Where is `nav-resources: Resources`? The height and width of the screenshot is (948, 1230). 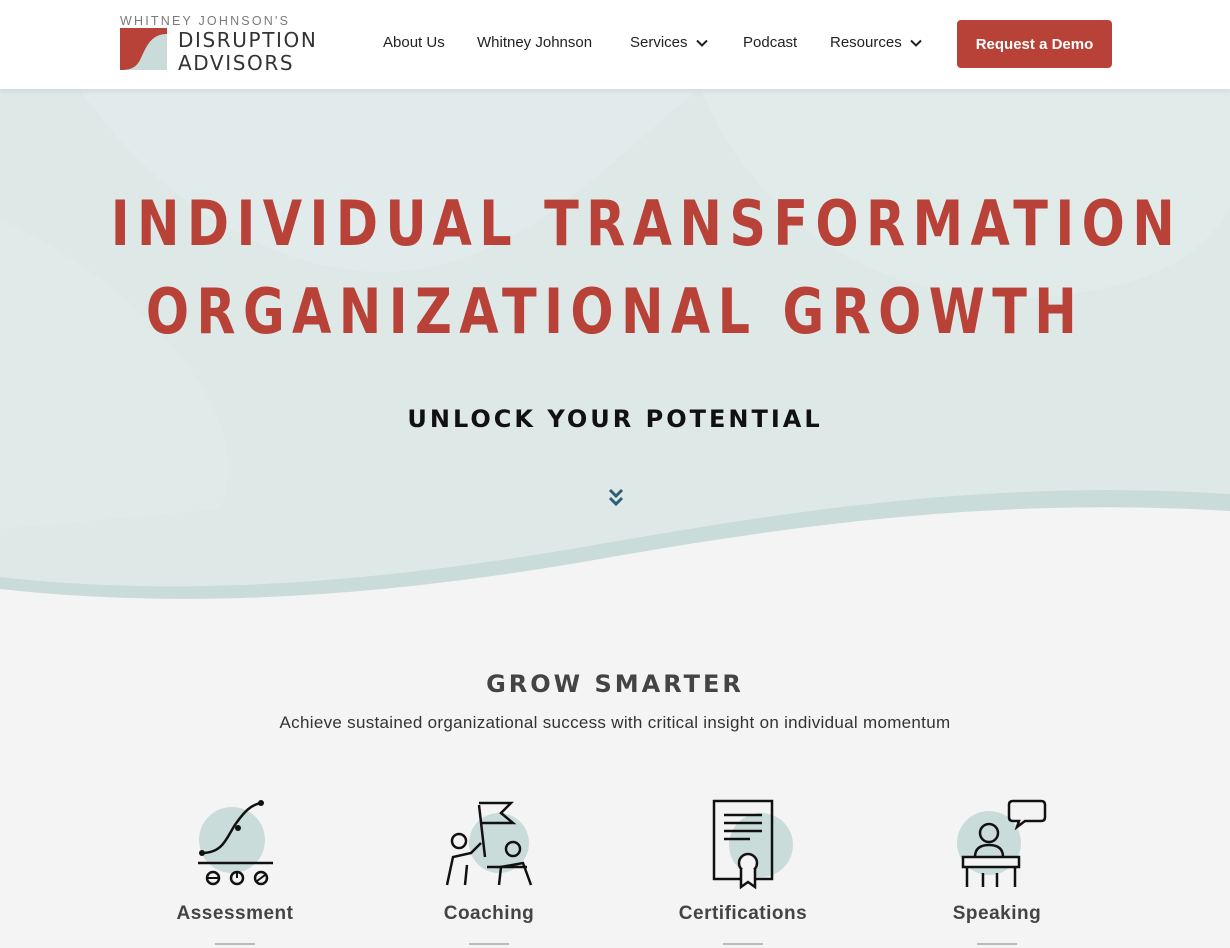
nav-resources: Resources is located at coordinates (876, 42).